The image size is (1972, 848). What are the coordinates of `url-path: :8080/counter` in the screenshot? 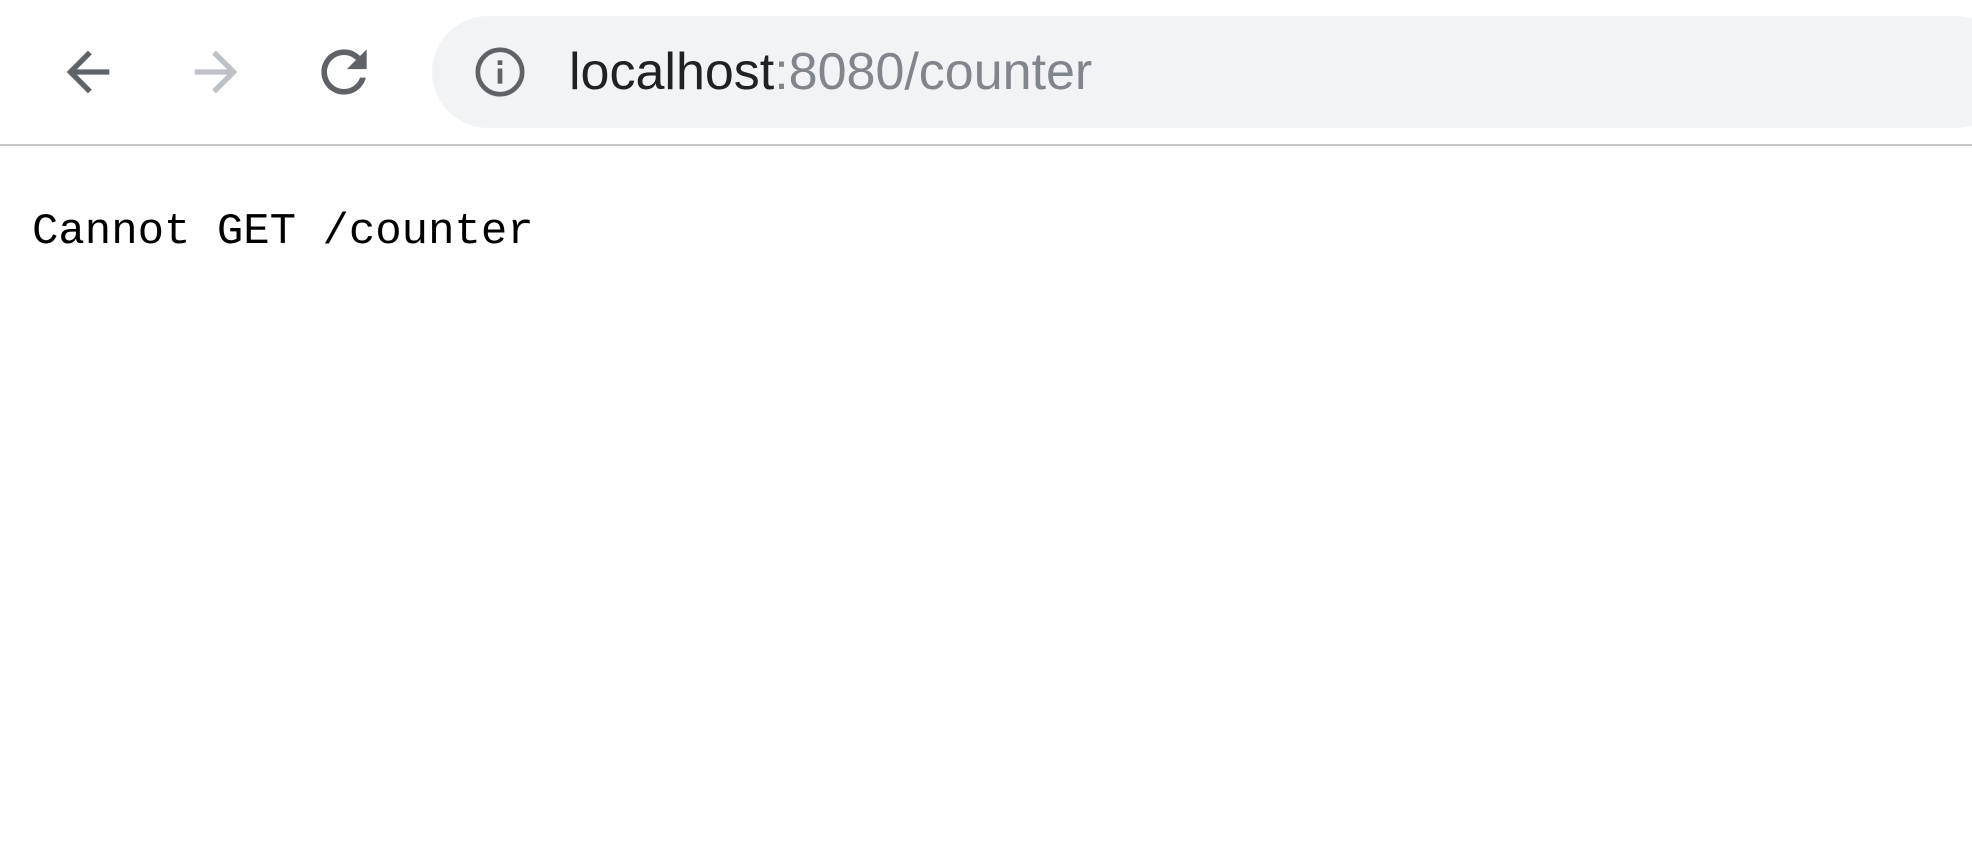 It's located at (933, 72).